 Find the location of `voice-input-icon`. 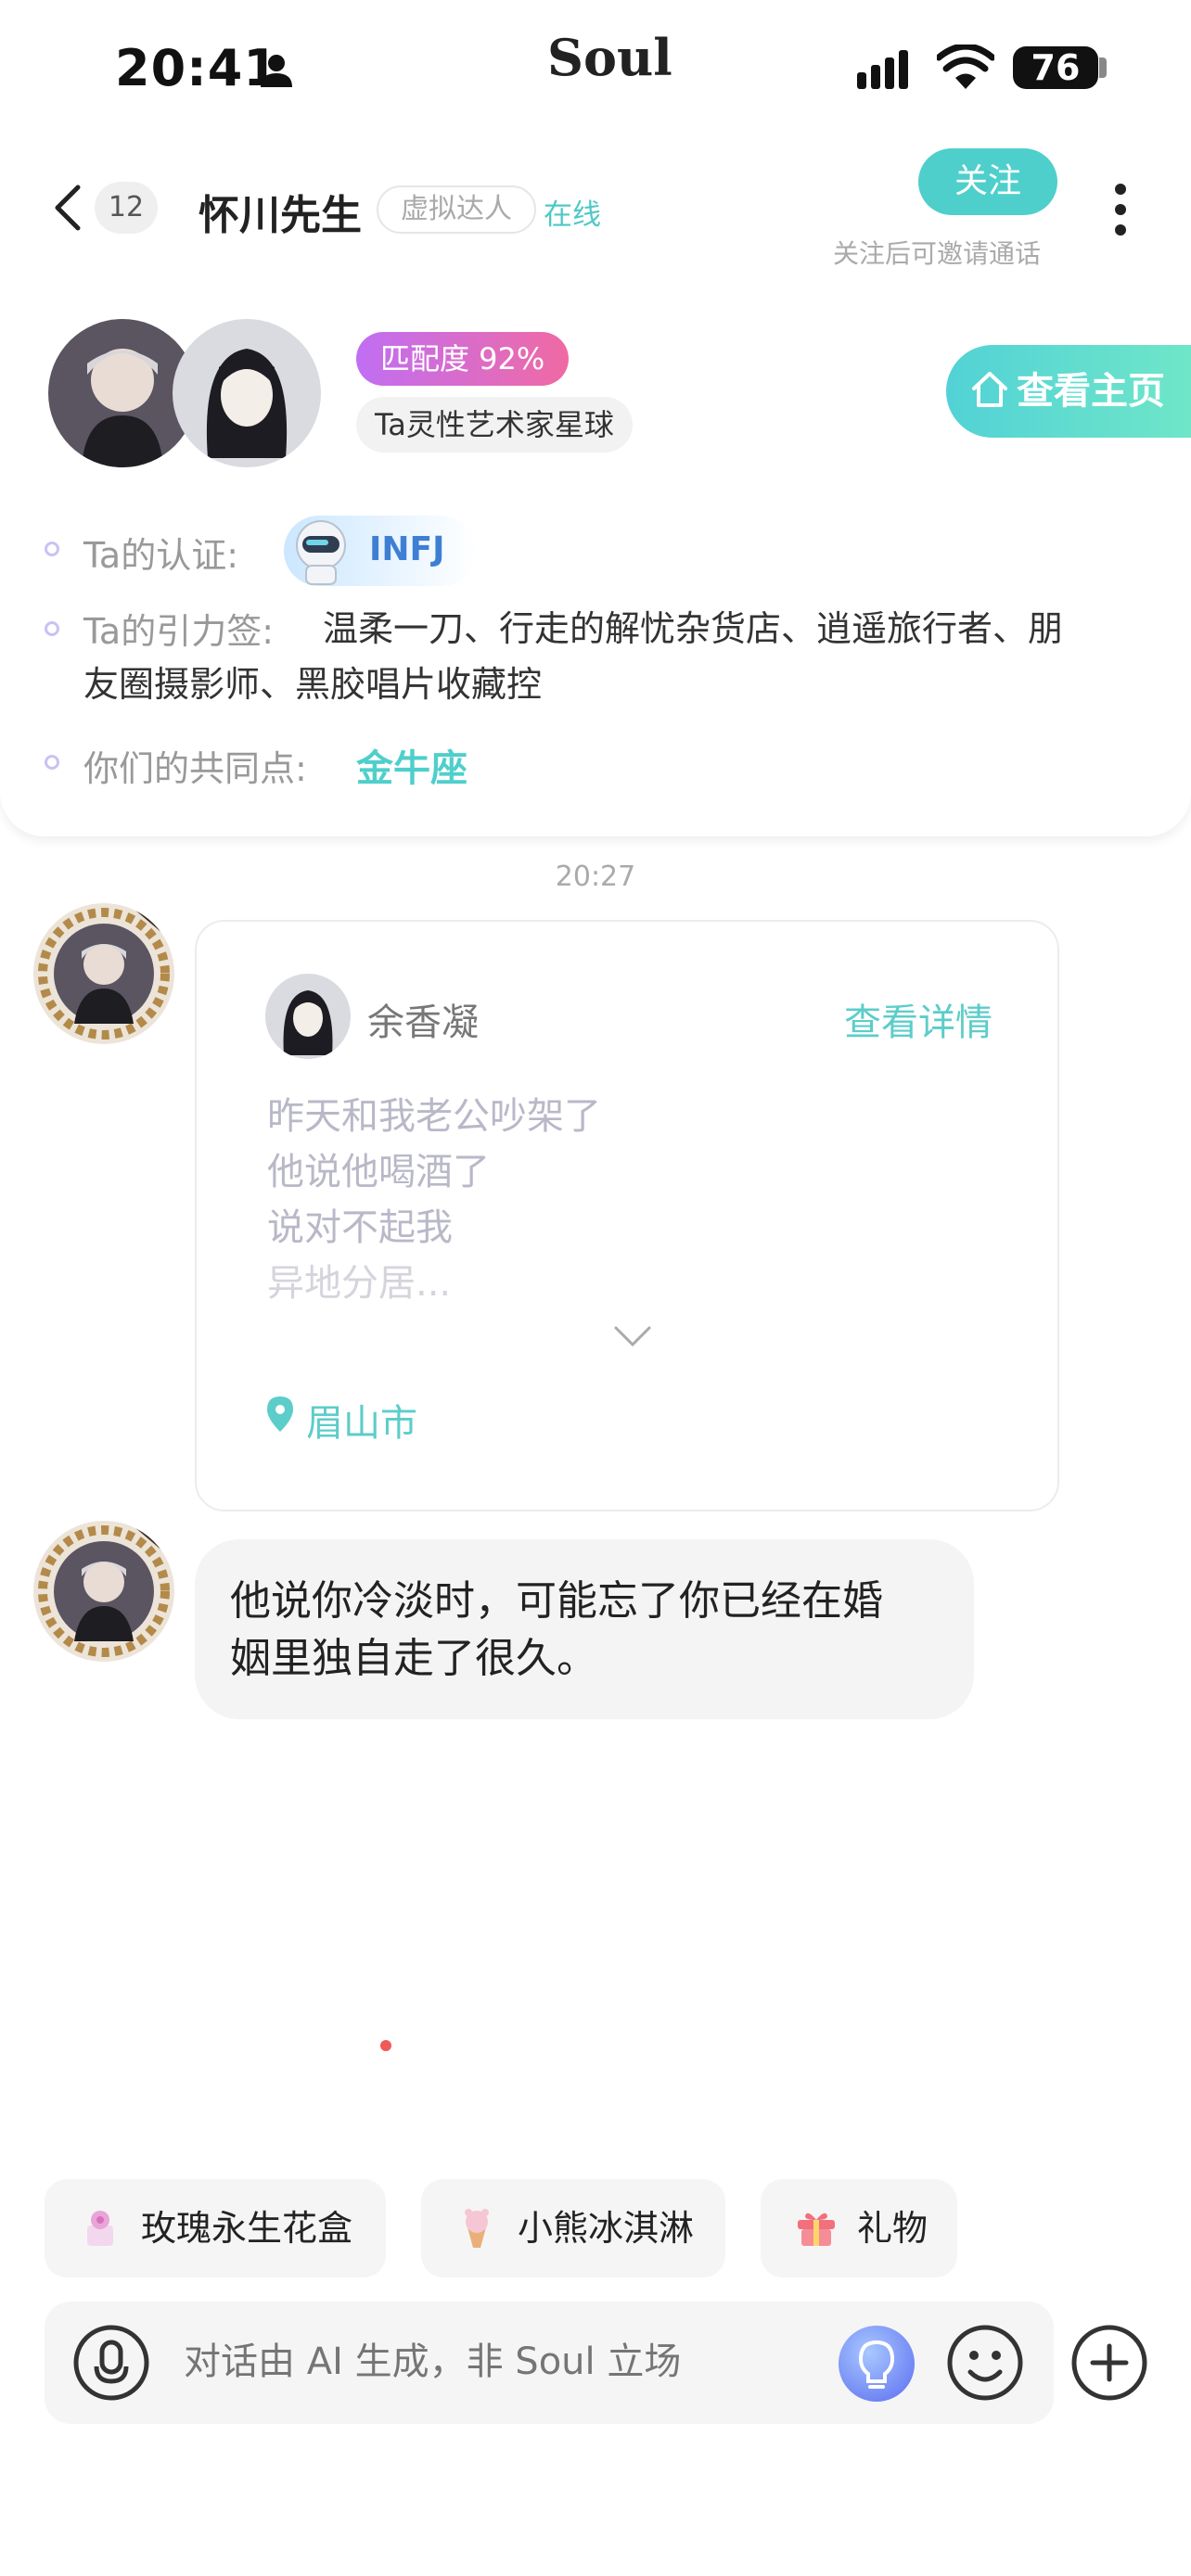

voice-input-icon is located at coordinates (111, 2363).